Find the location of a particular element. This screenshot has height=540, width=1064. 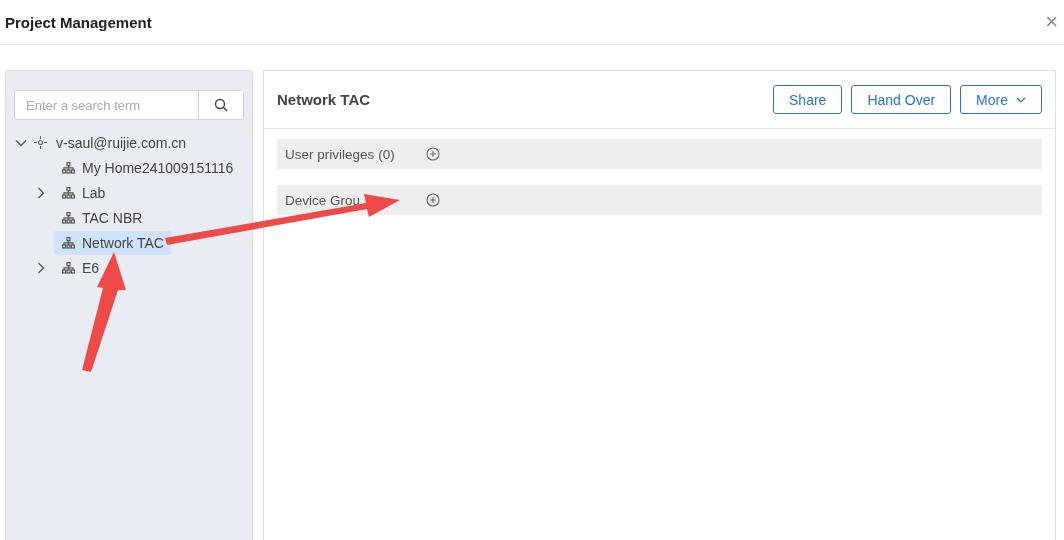

search-button is located at coordinates (220, 105).